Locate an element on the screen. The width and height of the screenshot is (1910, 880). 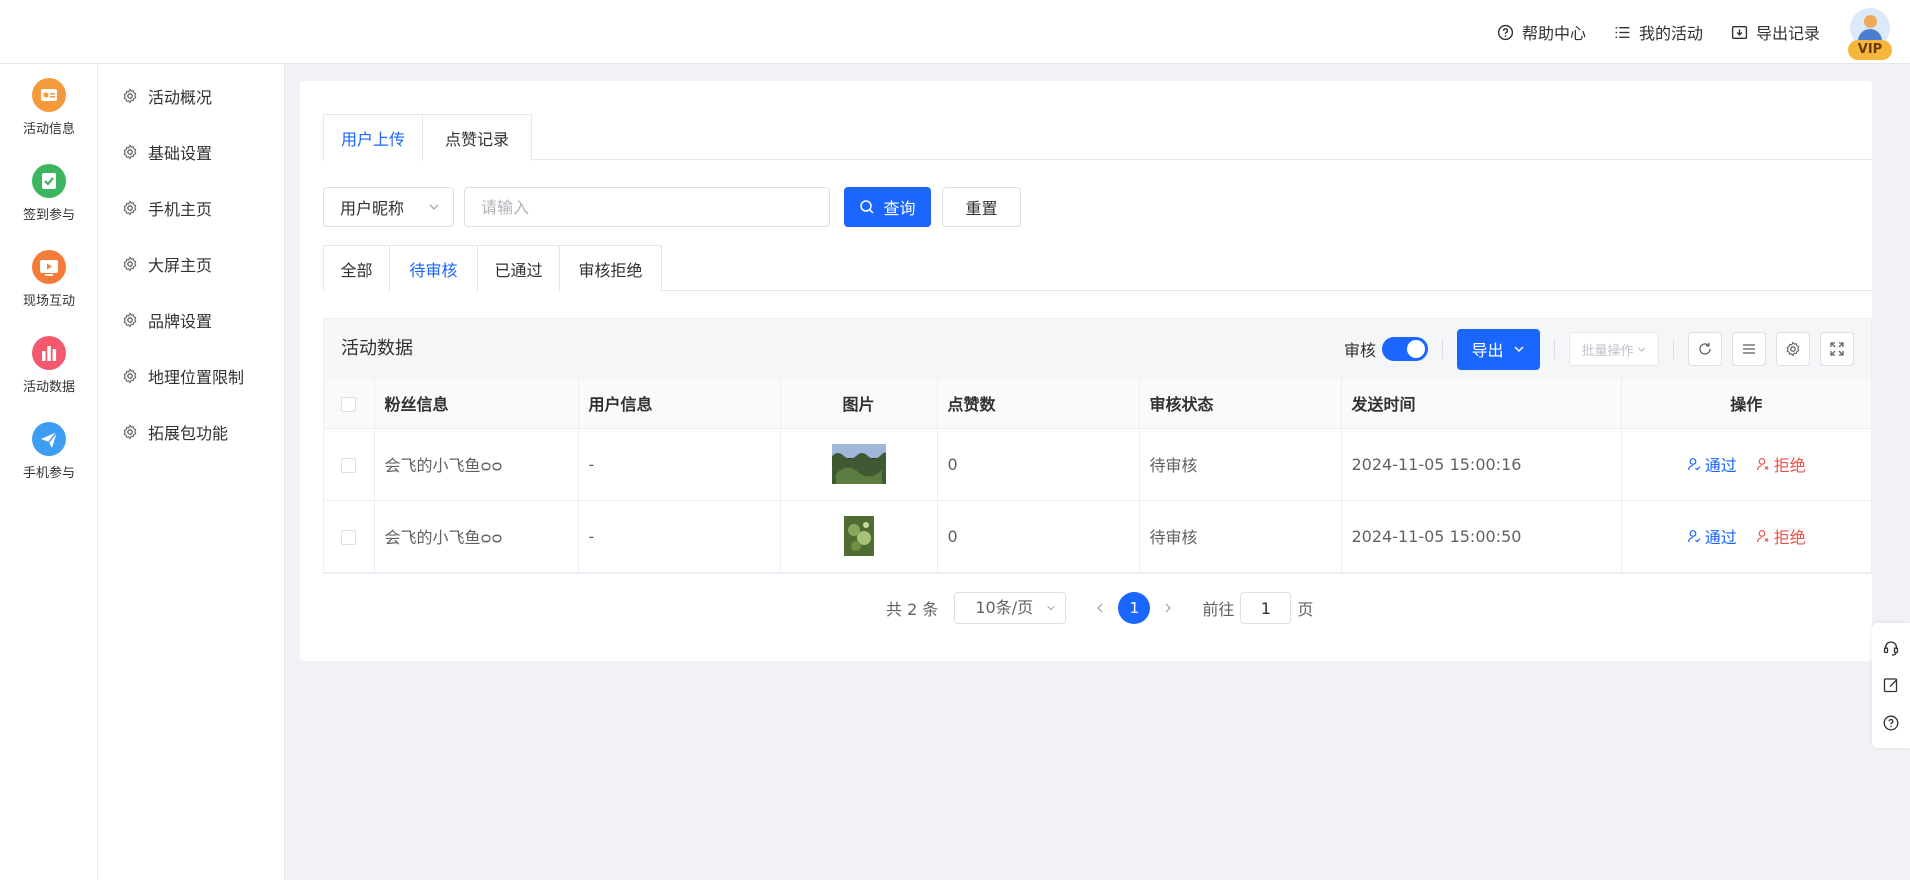
leftnav-item-mobile: 手机参与 is located at coordinates (49, 451).